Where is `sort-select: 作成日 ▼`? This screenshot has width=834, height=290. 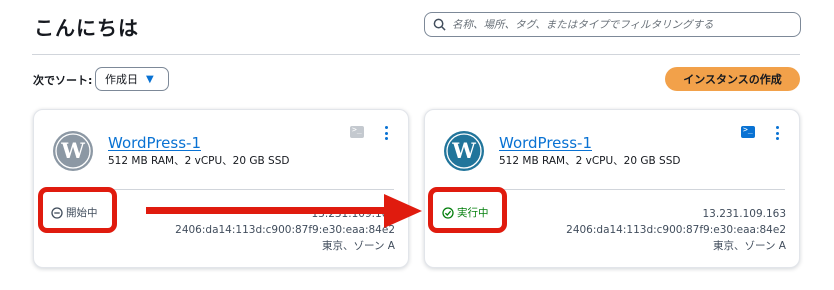
sort-select: 作成日 ▼ is located at coordinates (132, 79).